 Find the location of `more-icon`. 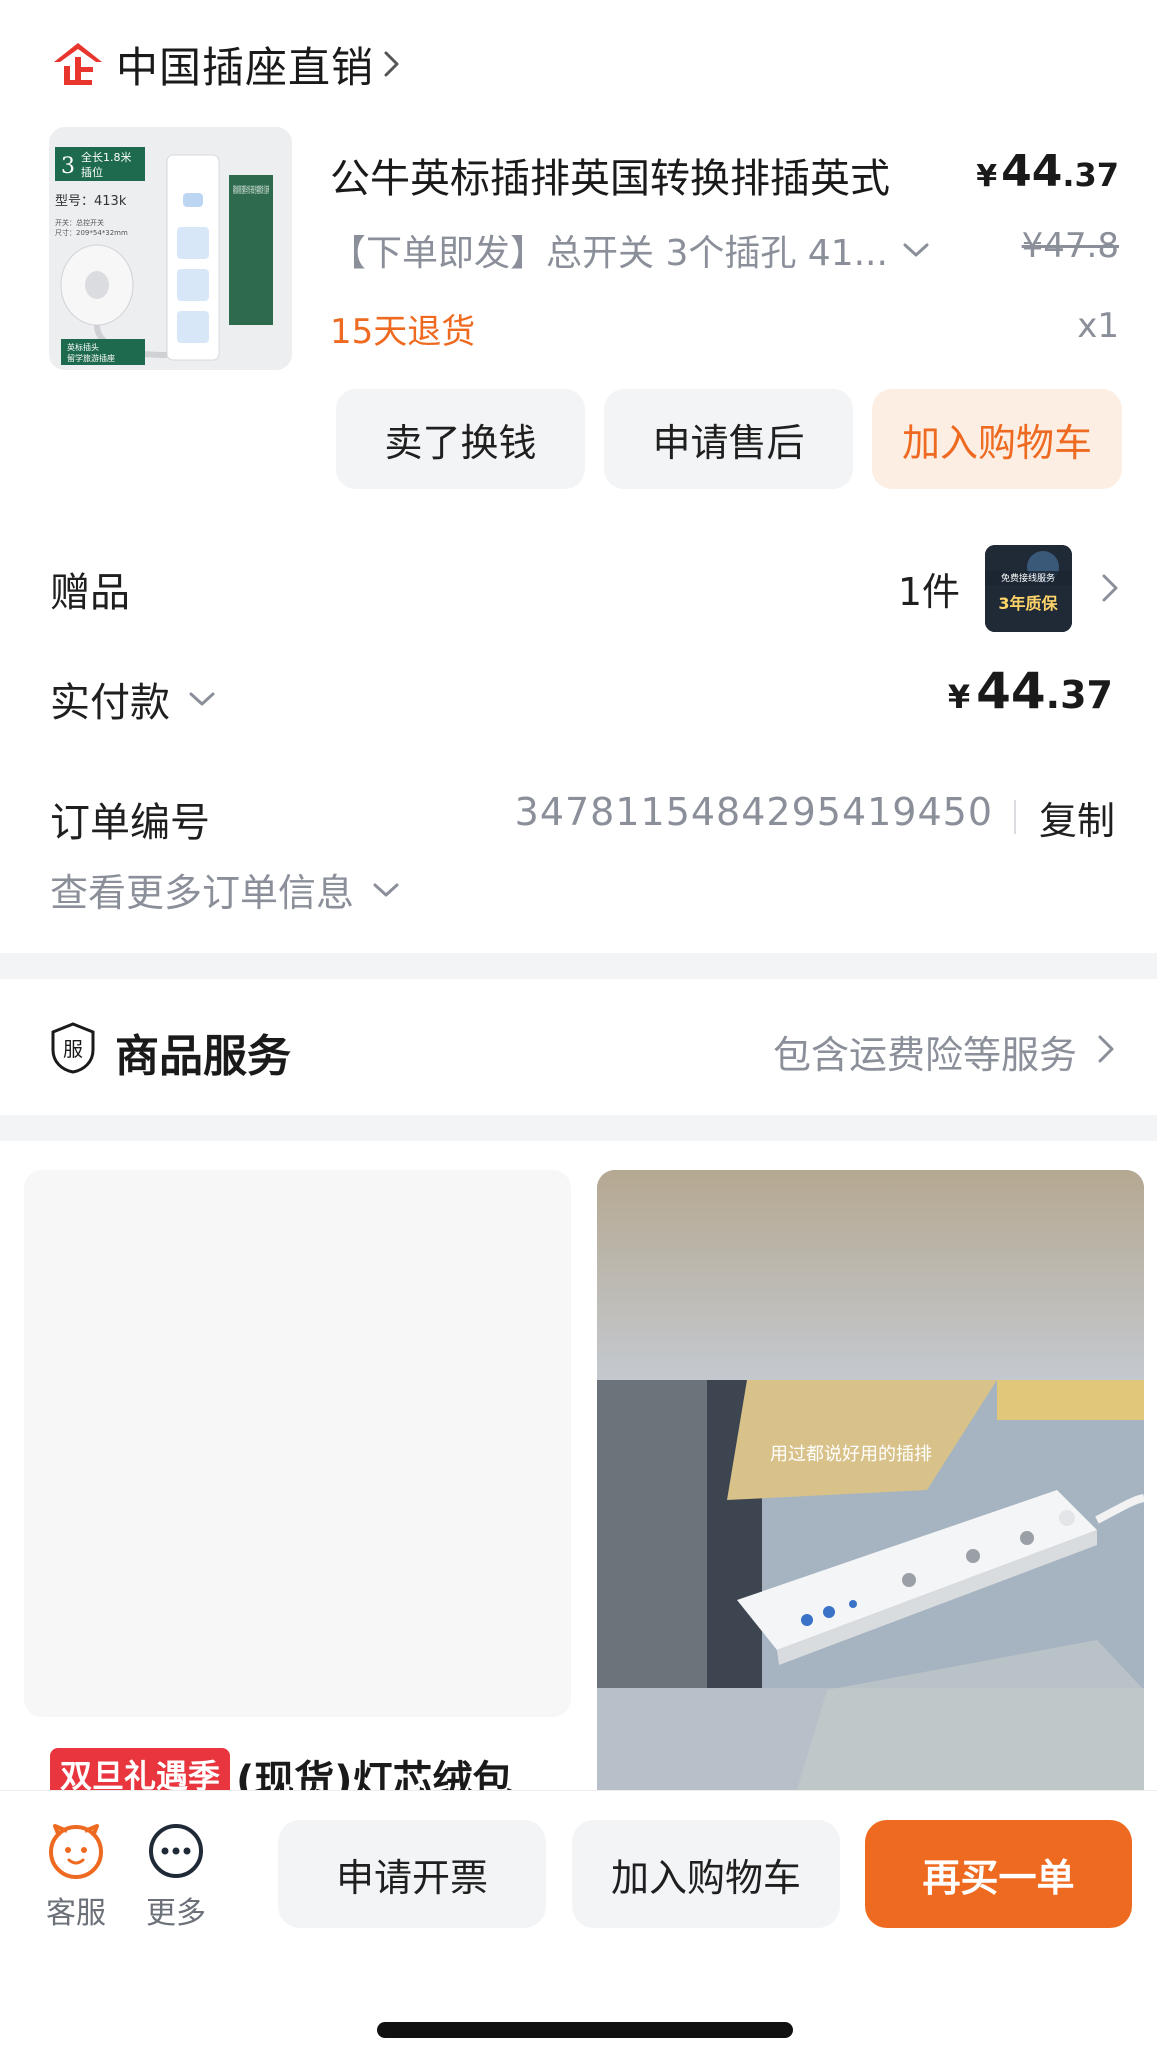

more-icon is located at coordinates (176, 1851).